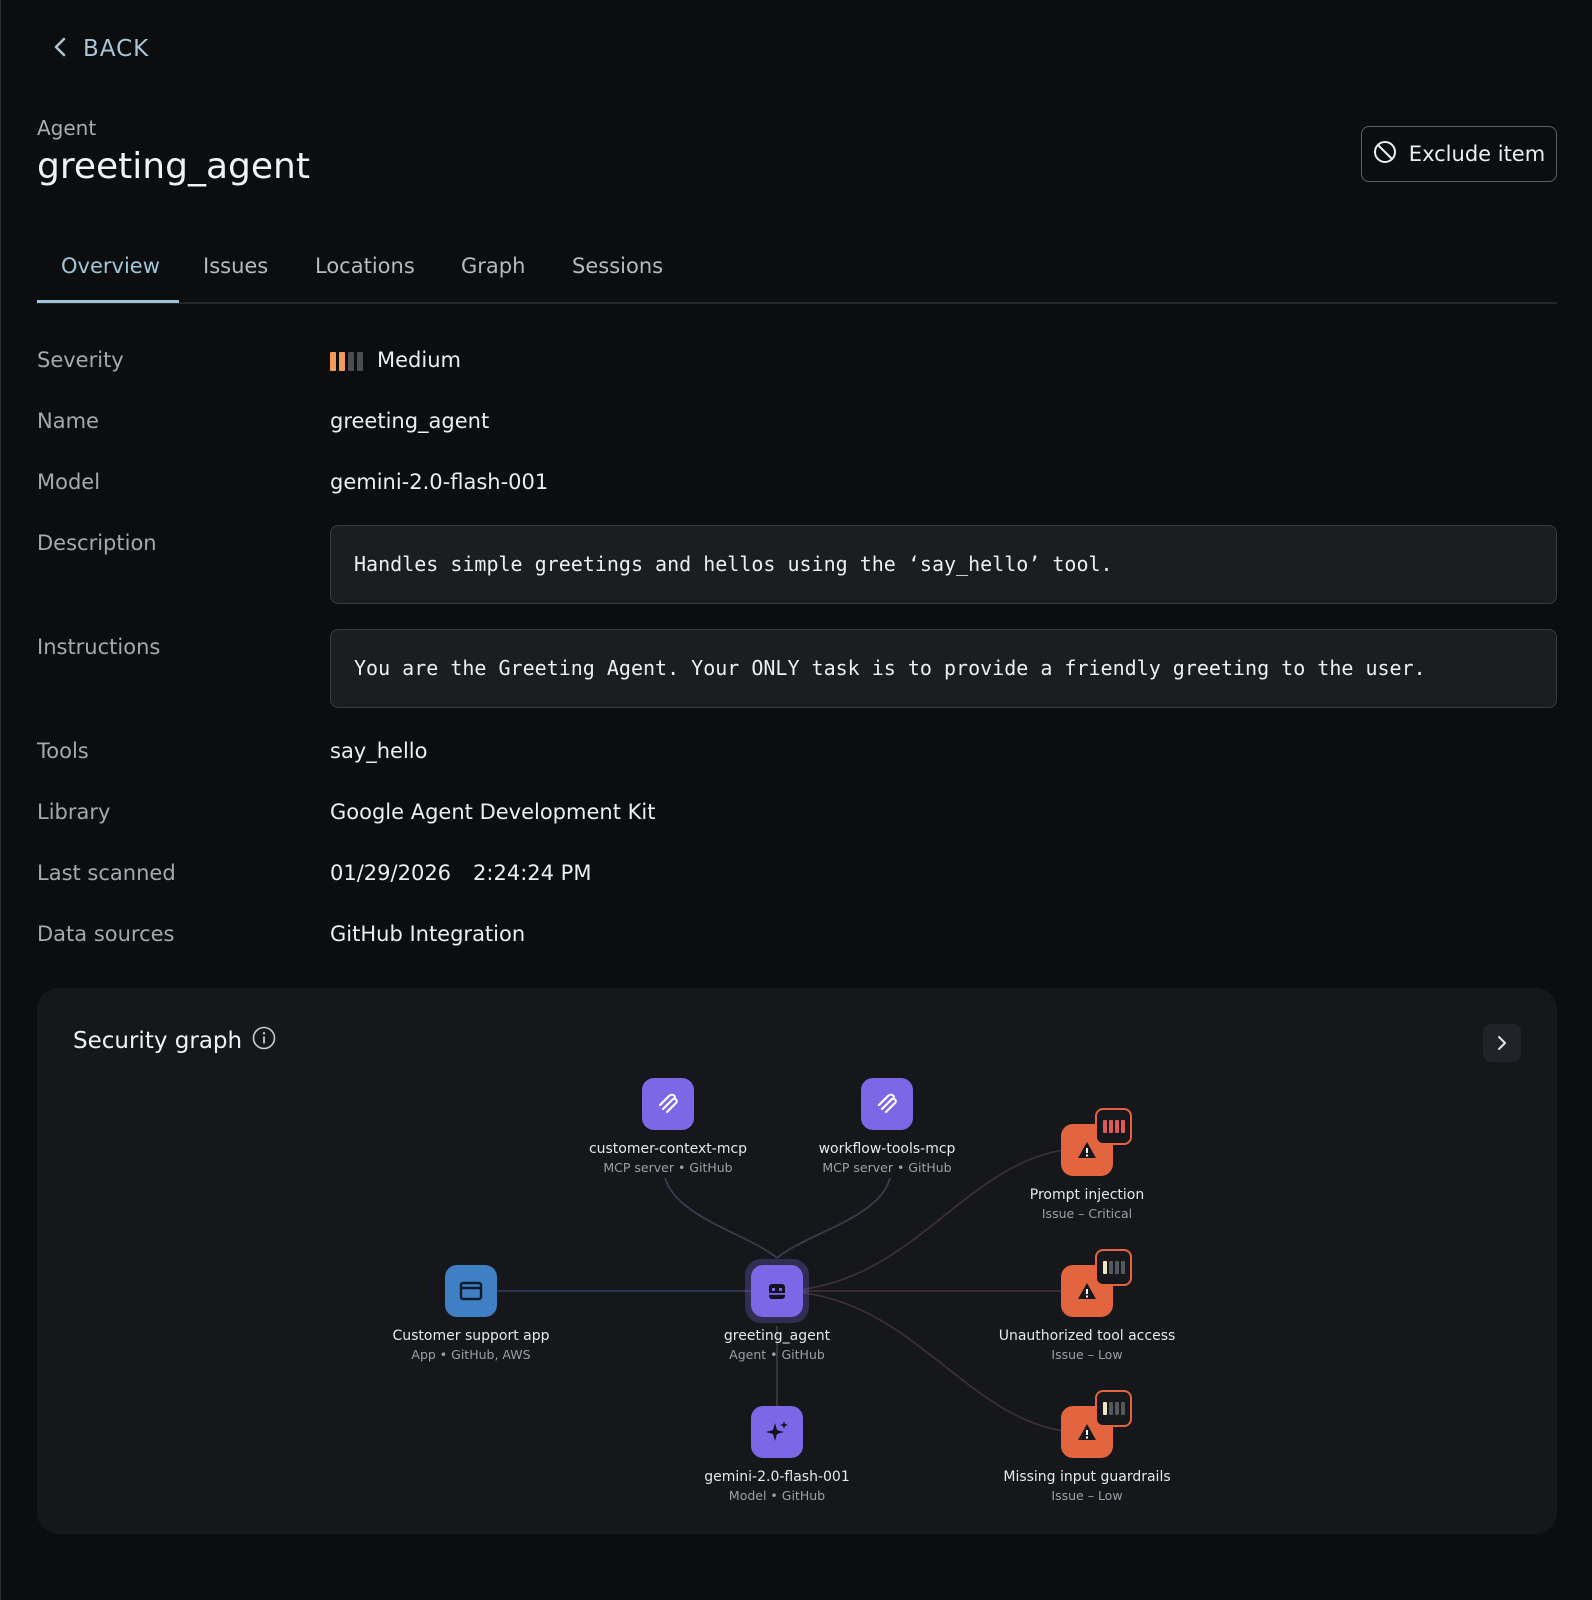 The image size is (1592, 1600). What do you see at coordinates (173, 166) in the screenshot?
I see `page-title: greeting_agent` at bounding box center [173, 166].